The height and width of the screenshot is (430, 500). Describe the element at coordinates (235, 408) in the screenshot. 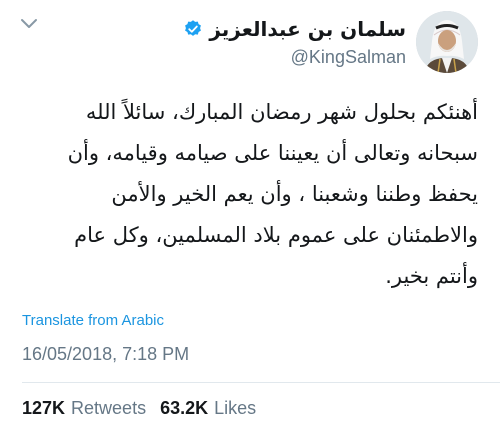

I see `likes-label: Likes` at that location.